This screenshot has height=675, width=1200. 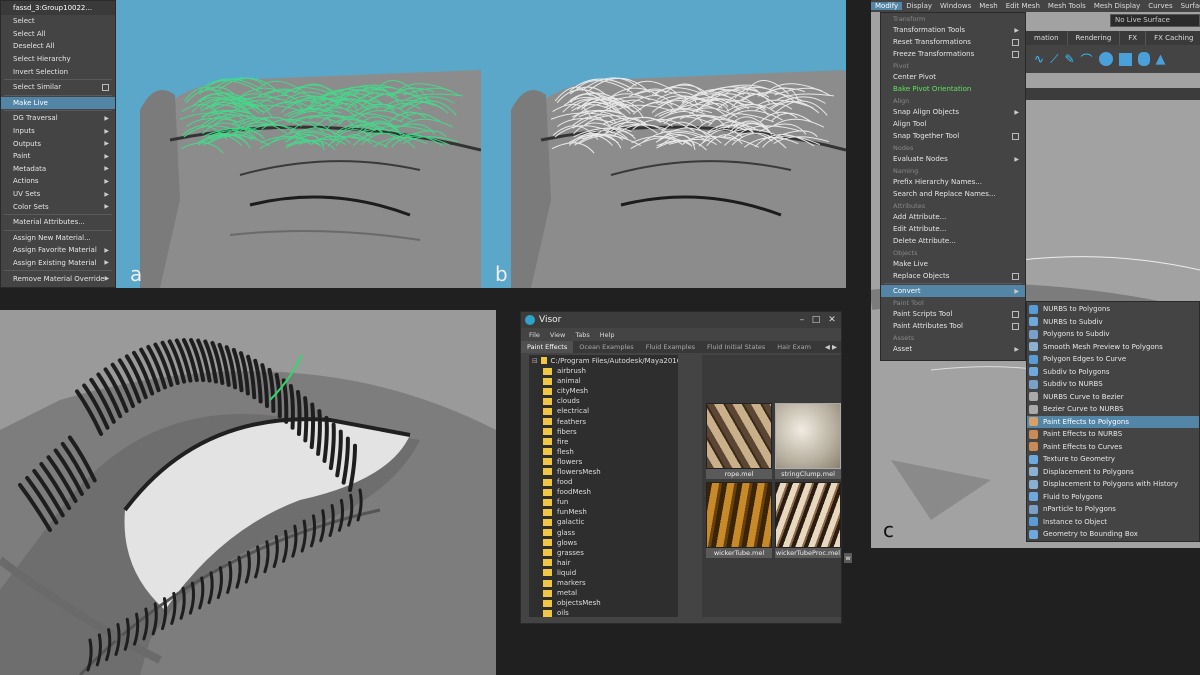 What do you see at coordinates (1113, 334) in the screenshot?
I see `convert-item-polygons-to-subdiv: Polygons to Subdiv` at bounding box center [1113, 334].